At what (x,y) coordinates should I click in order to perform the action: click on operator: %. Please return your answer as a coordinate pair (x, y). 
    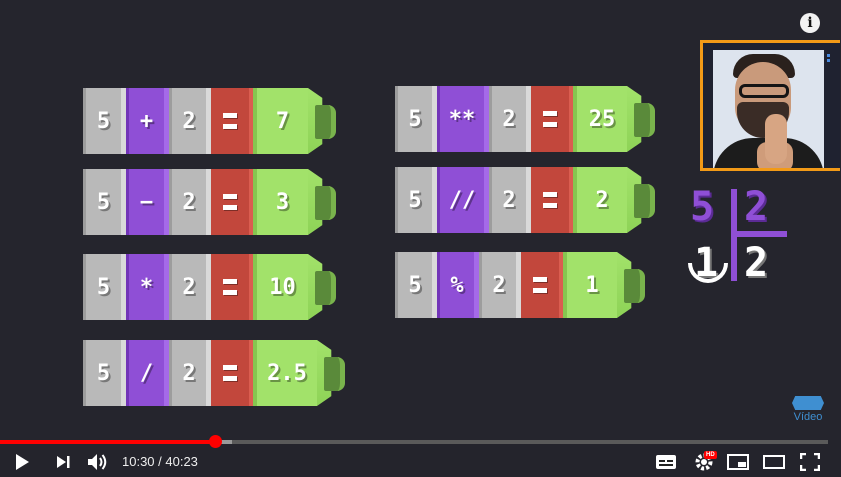
    Looking at the image, I should click on (458, 285).